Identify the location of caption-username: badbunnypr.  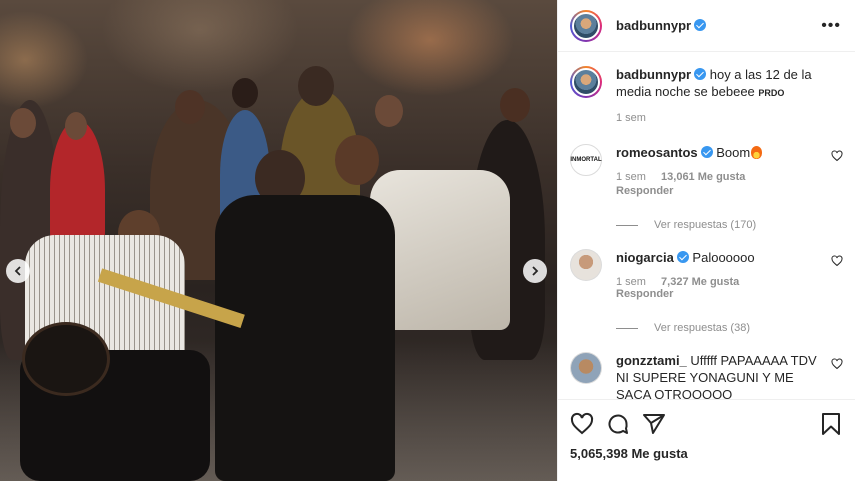
(653, 74).